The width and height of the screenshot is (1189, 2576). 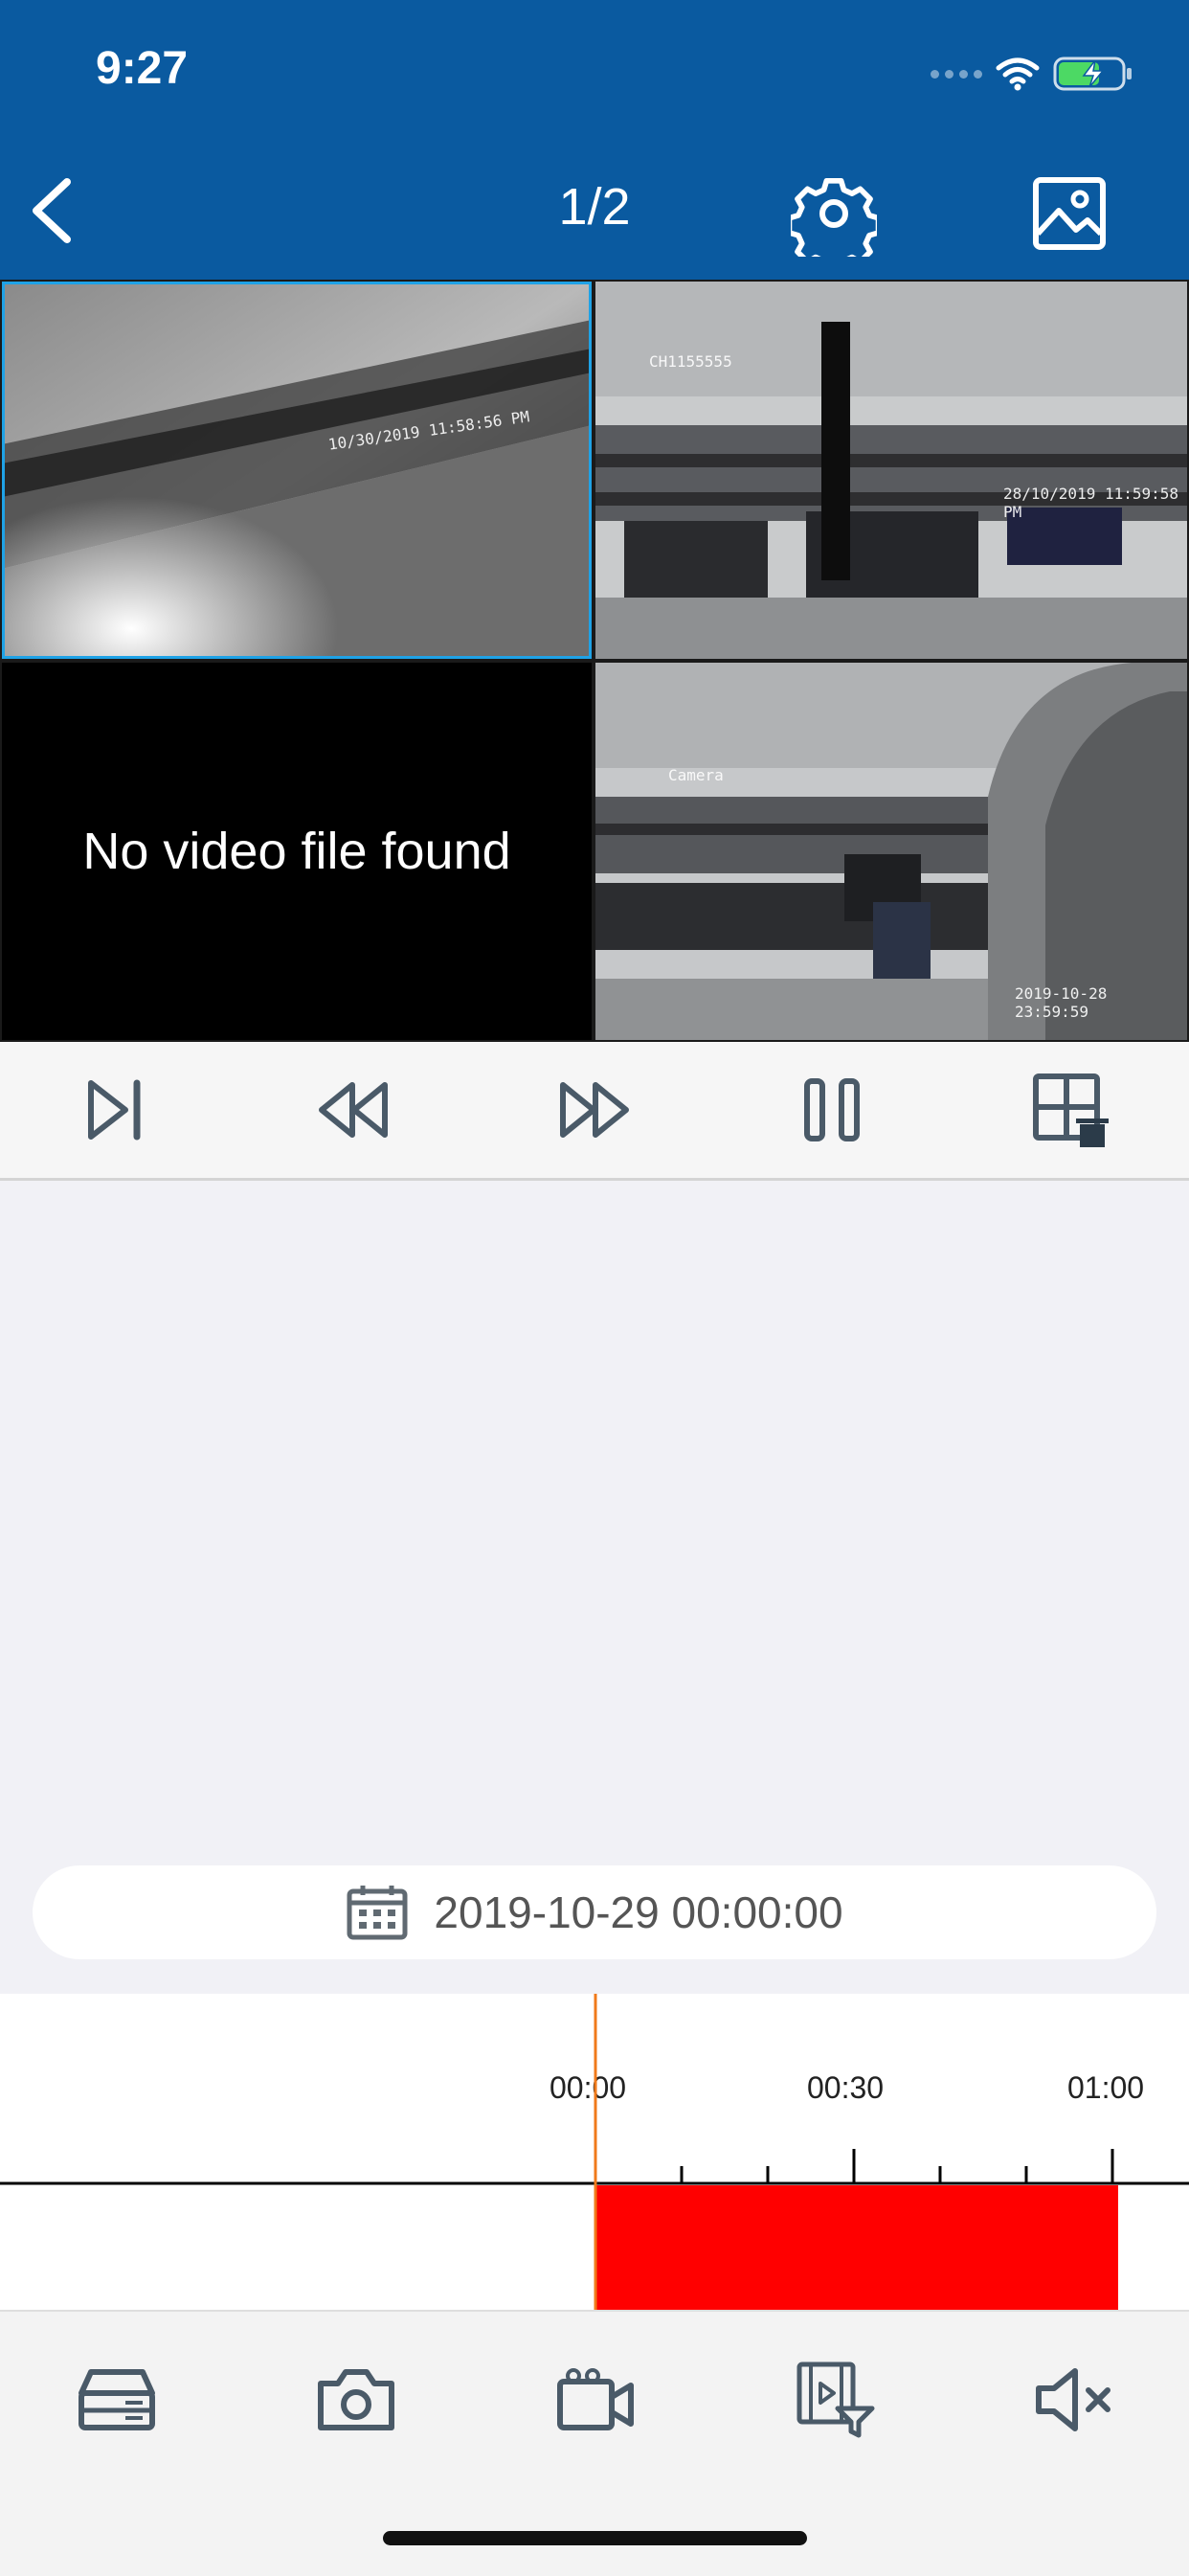 What do you see at coordinates (1018, 74) in the screenshot?
I see `wifi-icon` at bounding box center [1018, 74].